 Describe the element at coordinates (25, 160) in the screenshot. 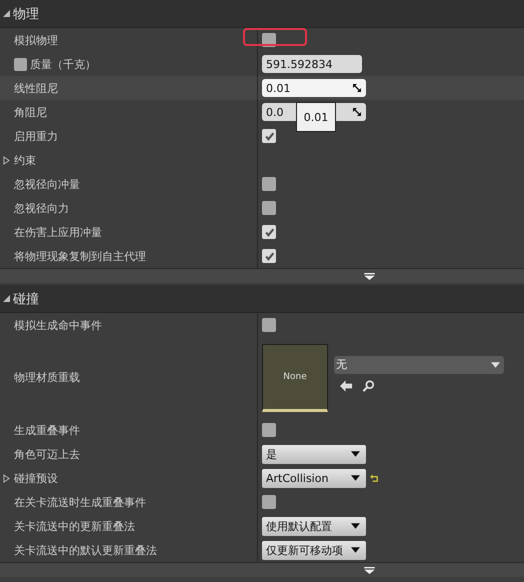

I see `property-label: 约束` at that location.